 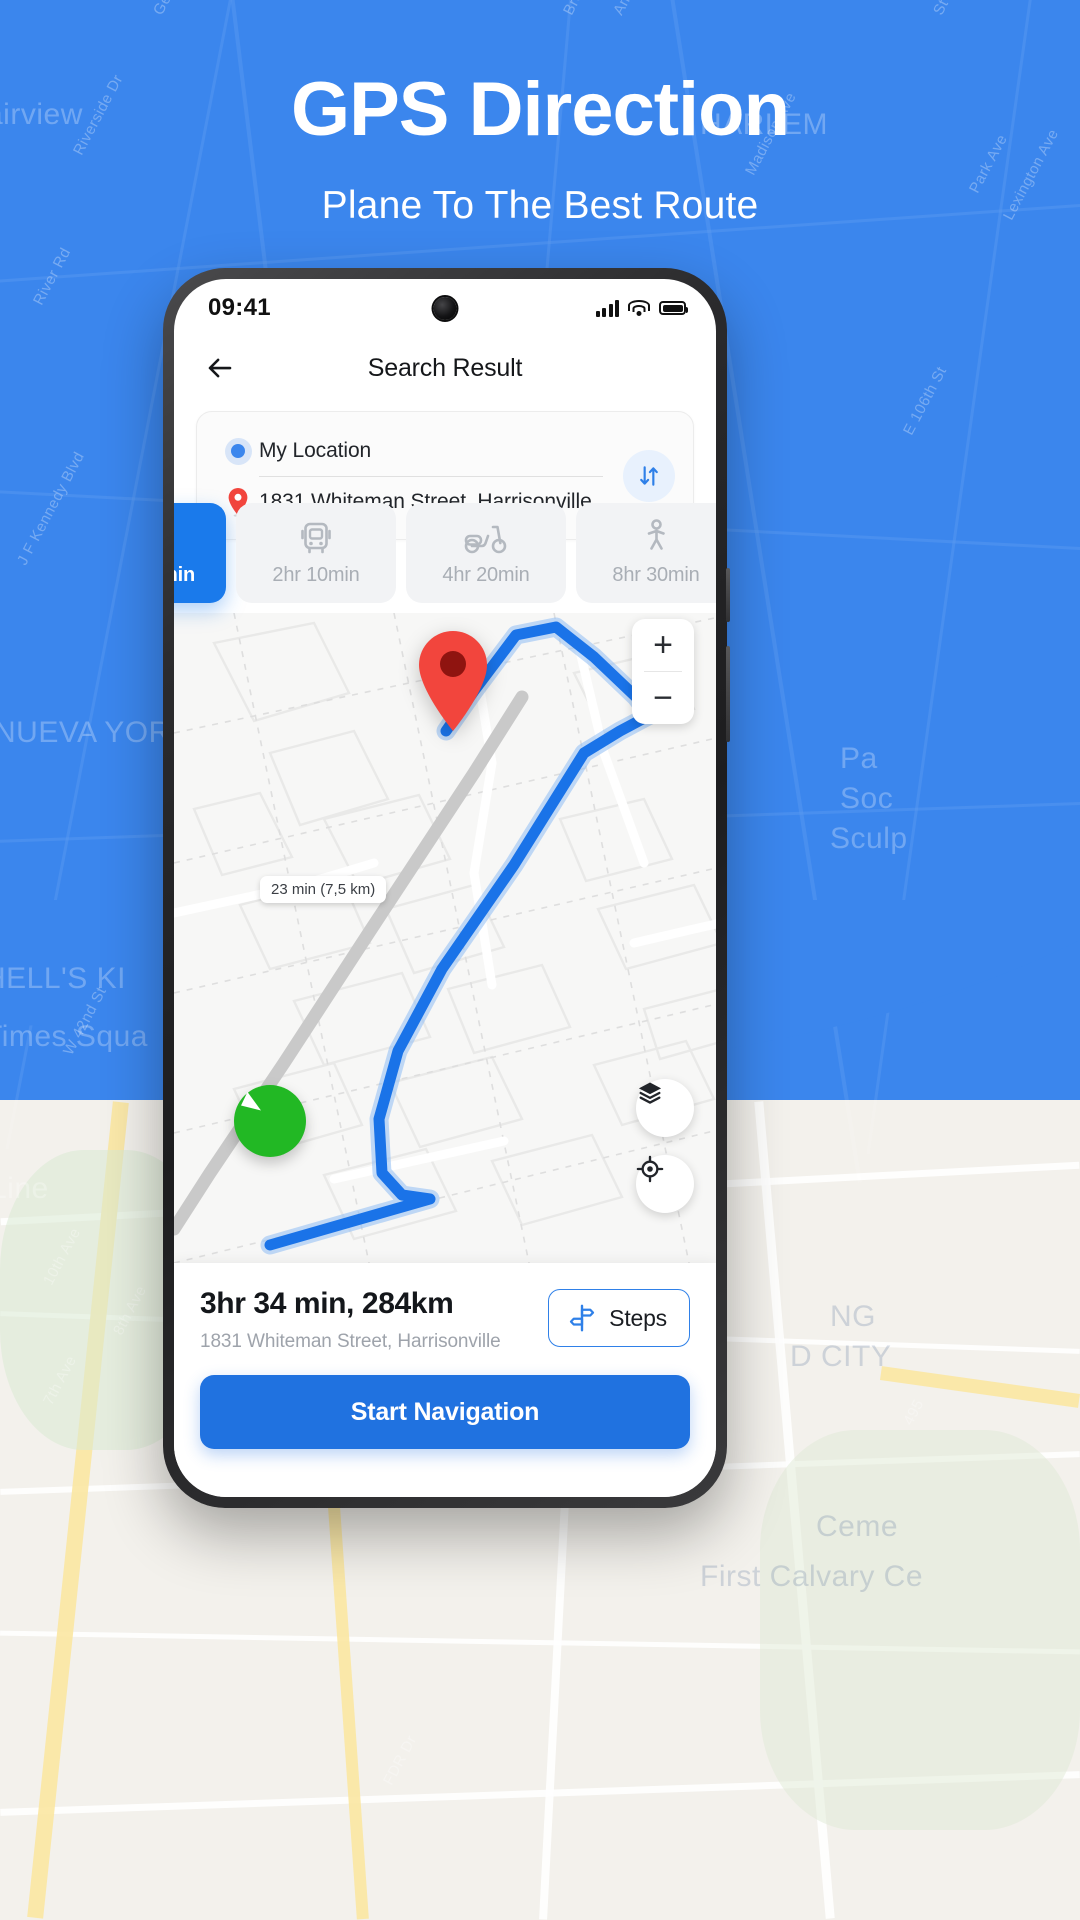 I want to click on bg-park, so click(x=920, y=1630).